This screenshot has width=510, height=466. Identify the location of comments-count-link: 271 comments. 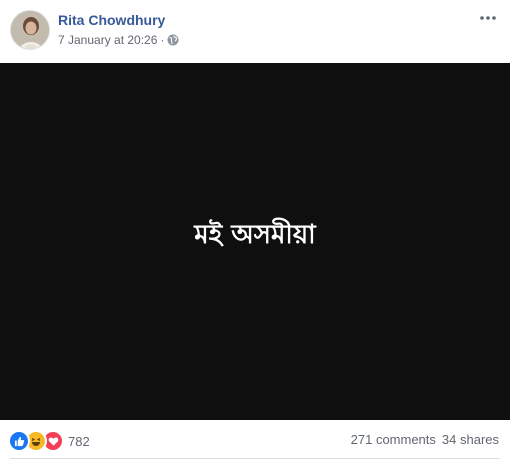
(393, 439).